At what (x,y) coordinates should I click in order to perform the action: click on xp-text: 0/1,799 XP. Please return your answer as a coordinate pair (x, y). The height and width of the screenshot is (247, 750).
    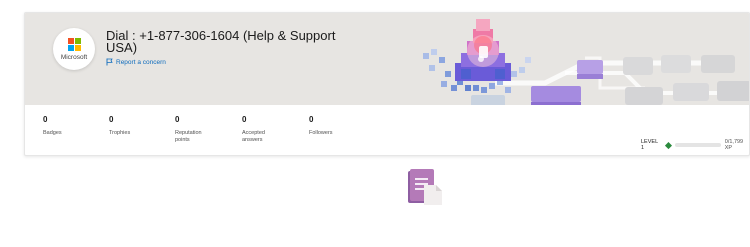
    Looking at the image, I should click on (734, 145).